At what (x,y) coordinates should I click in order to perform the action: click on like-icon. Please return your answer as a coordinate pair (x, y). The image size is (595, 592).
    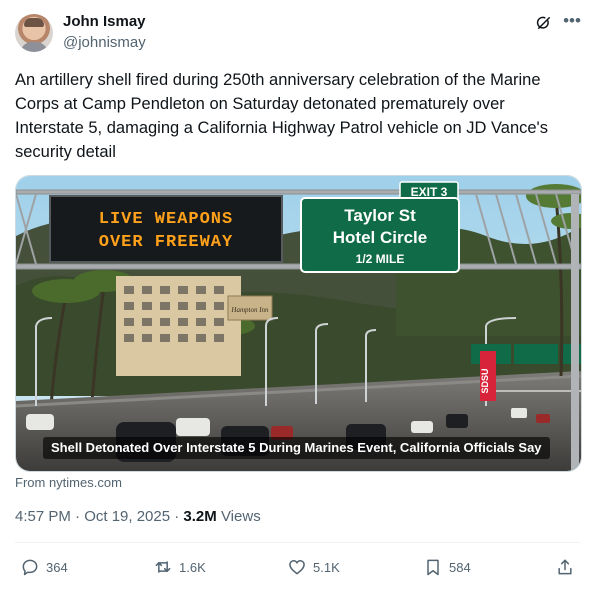
    Looking at the image, I should click on (297, 567).